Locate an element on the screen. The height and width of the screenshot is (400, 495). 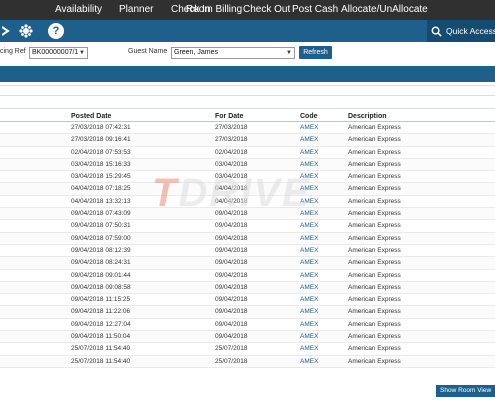
gear-icon is located at coordinates (26, 31).